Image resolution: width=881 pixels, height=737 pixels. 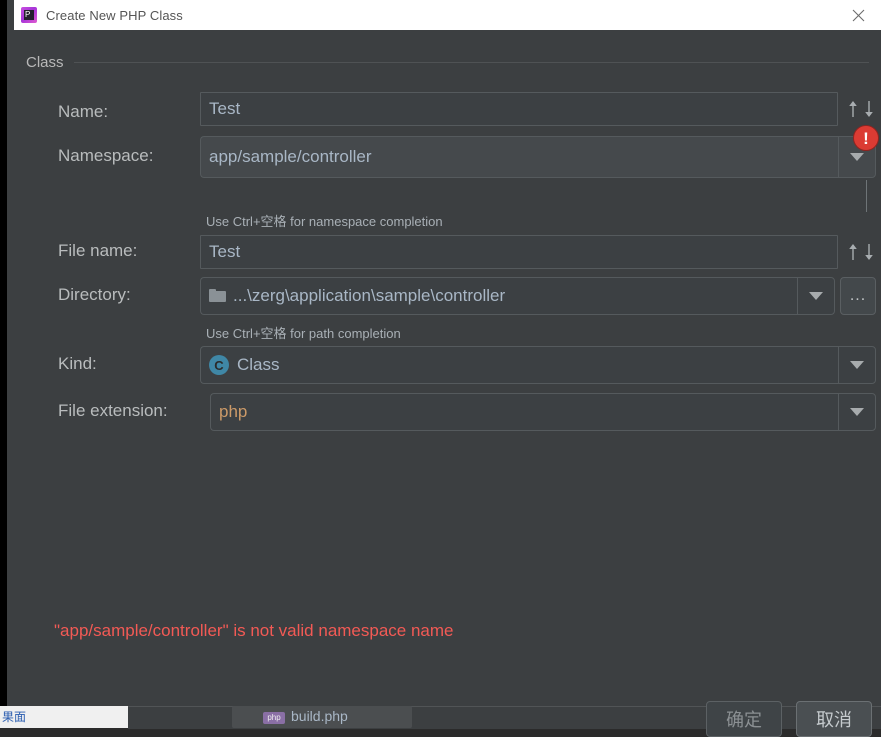 What do you see at coordinates (816, 296) in the screenshot?
I see `directory-chevron-down-icon` at bounding box center [816, 296].